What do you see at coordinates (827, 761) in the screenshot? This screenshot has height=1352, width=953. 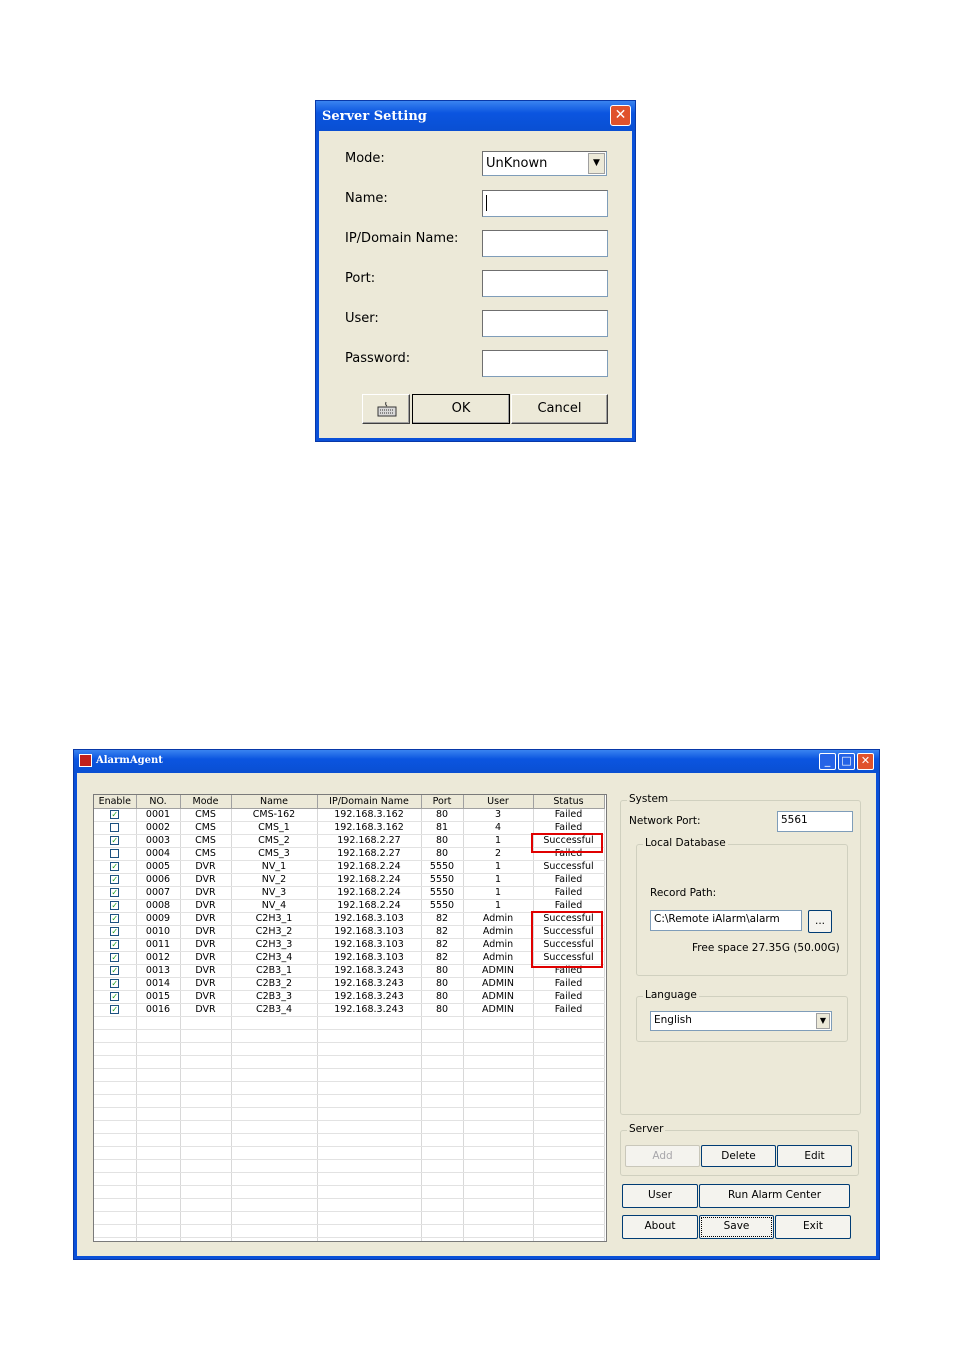 I see `minimize-icon: _` at bounding box center [827, 761].